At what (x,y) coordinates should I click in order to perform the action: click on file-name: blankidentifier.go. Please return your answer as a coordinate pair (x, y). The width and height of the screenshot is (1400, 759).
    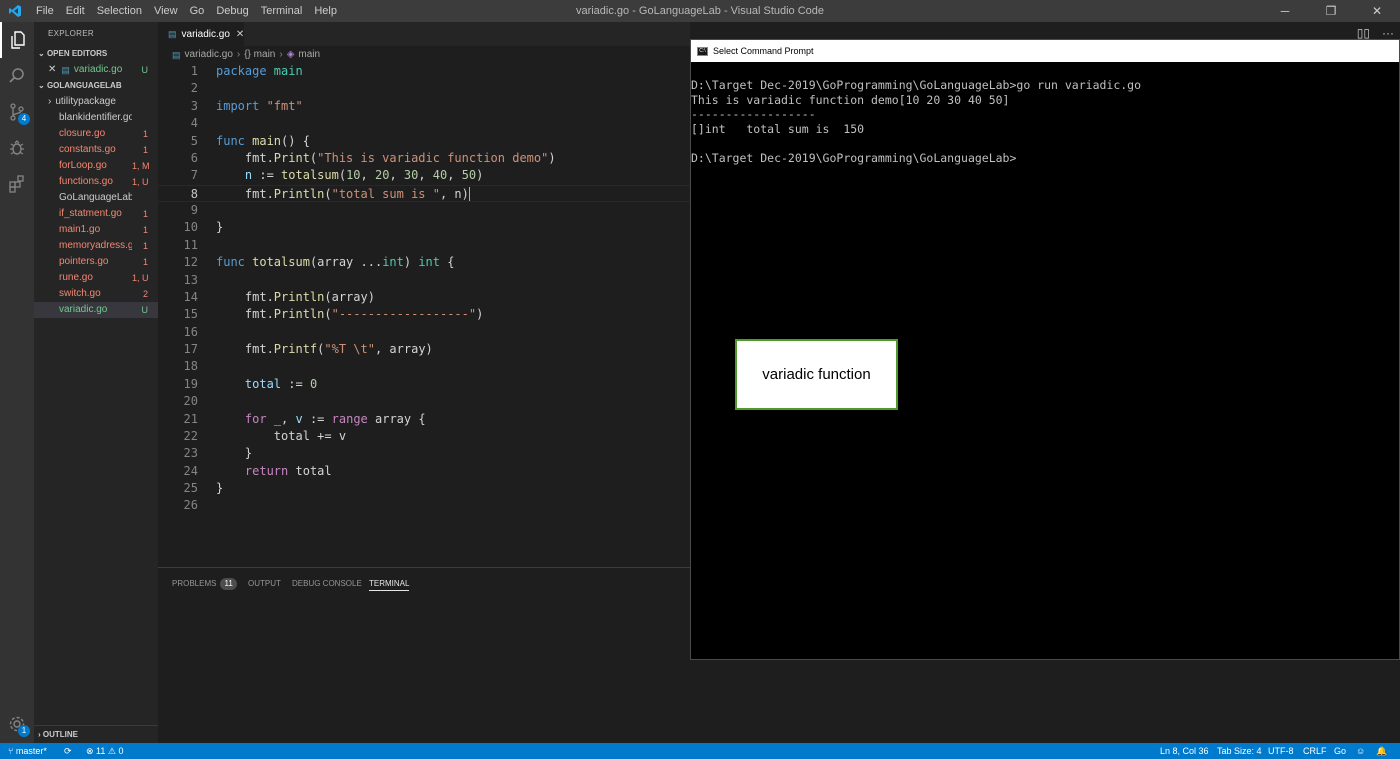
    Looking at the image, I should click on (95, 117).